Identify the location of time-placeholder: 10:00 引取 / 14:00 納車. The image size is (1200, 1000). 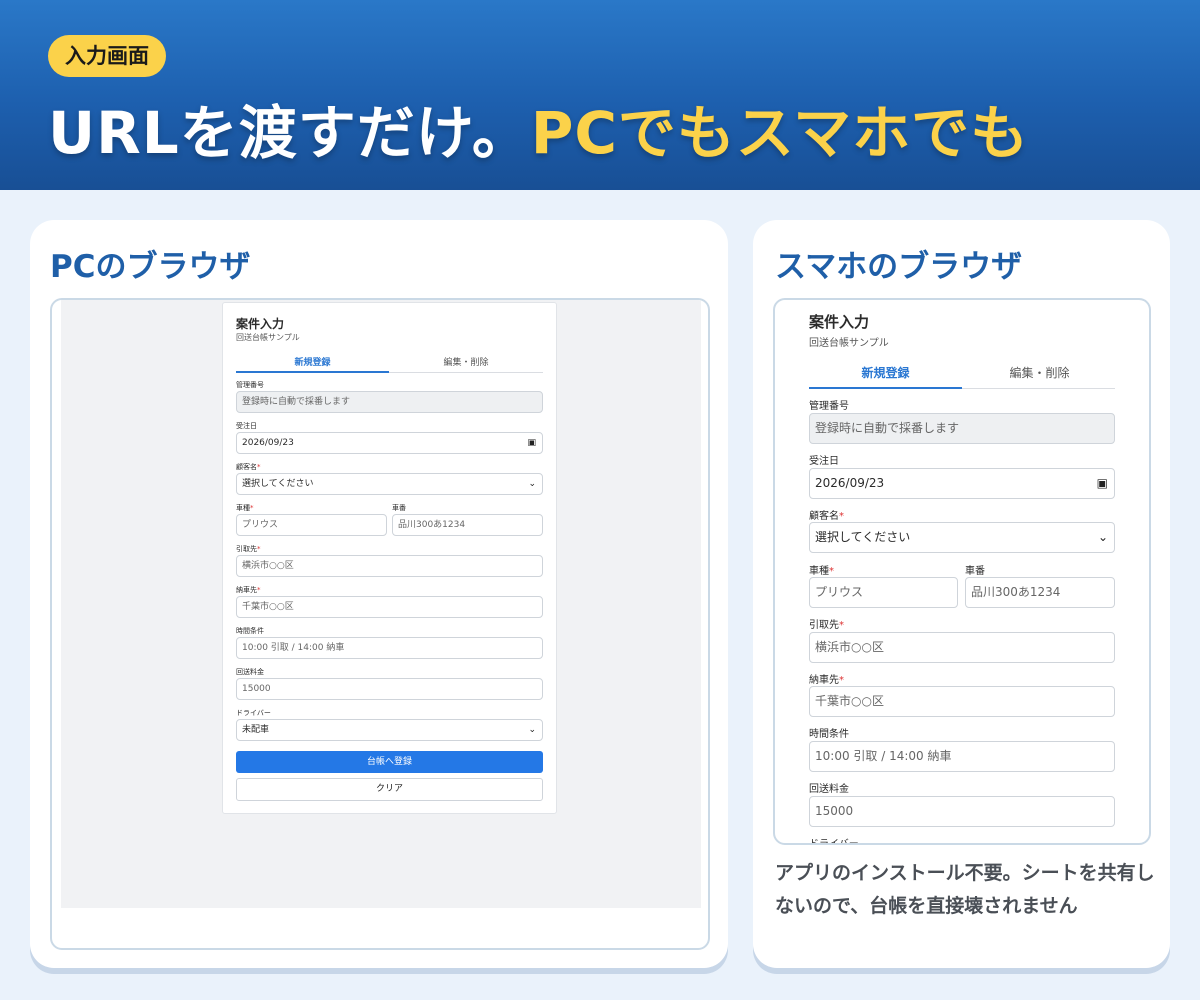
(883, 756).